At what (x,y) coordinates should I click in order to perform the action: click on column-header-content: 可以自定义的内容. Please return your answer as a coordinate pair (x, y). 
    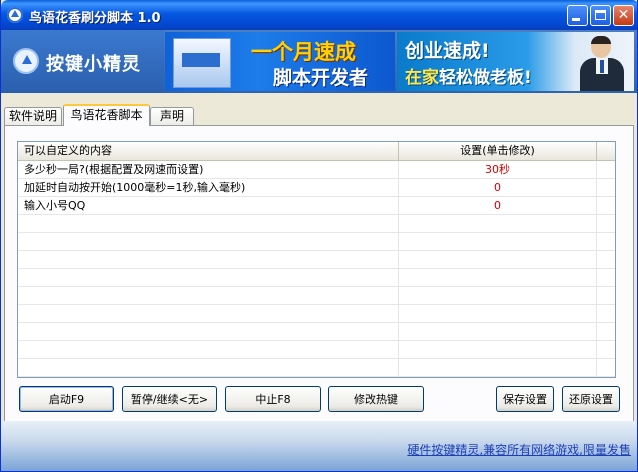
    Looking at the image, I should click on (208, 151).